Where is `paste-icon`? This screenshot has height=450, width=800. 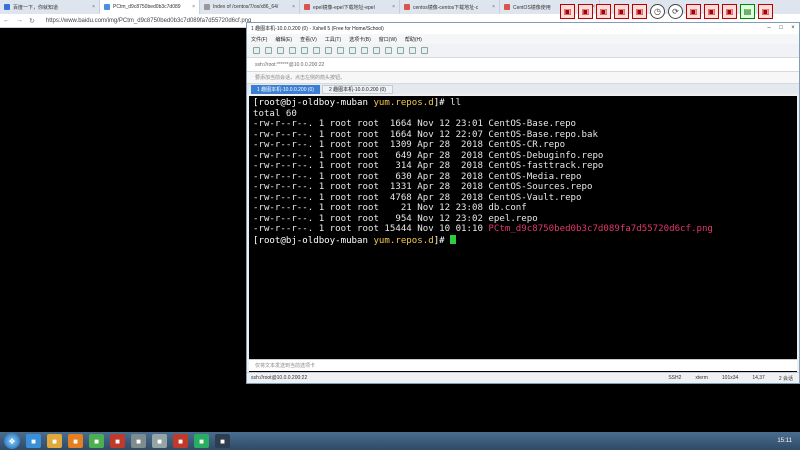
paste-icon is located at coordinates (316, 50).